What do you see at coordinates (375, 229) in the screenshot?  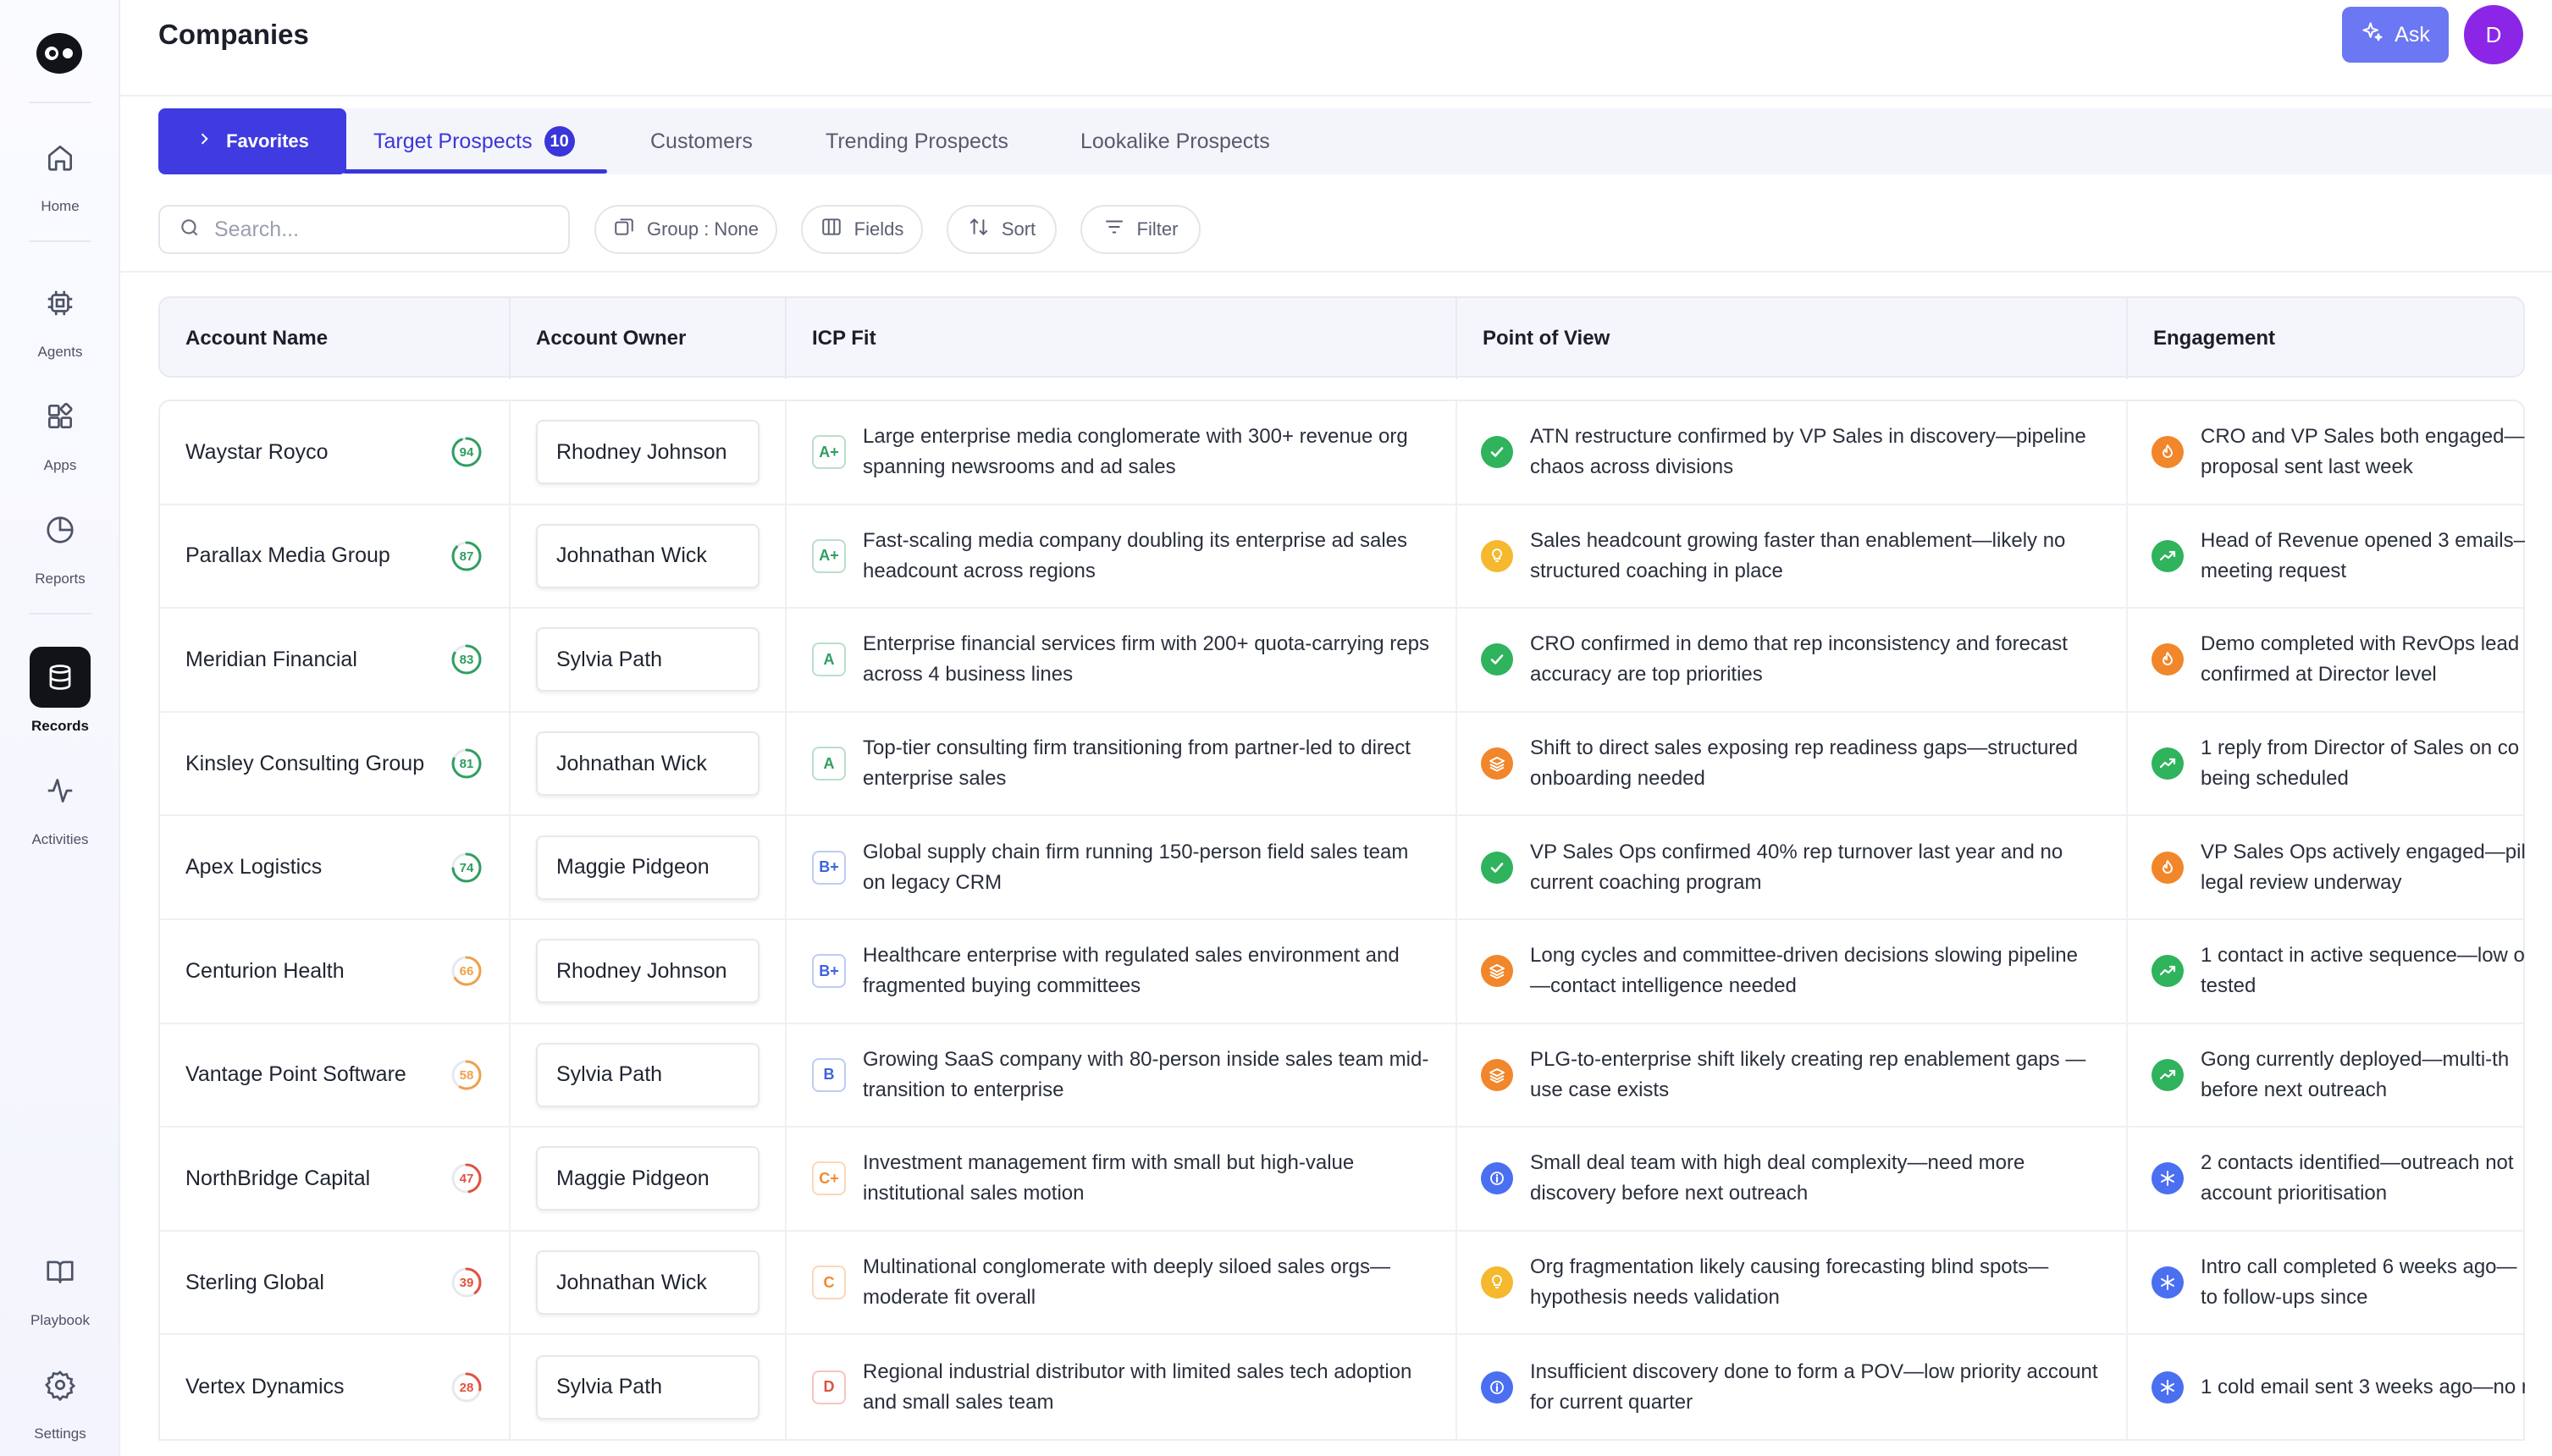 I see `search-input` at bounding box center [375, 229].